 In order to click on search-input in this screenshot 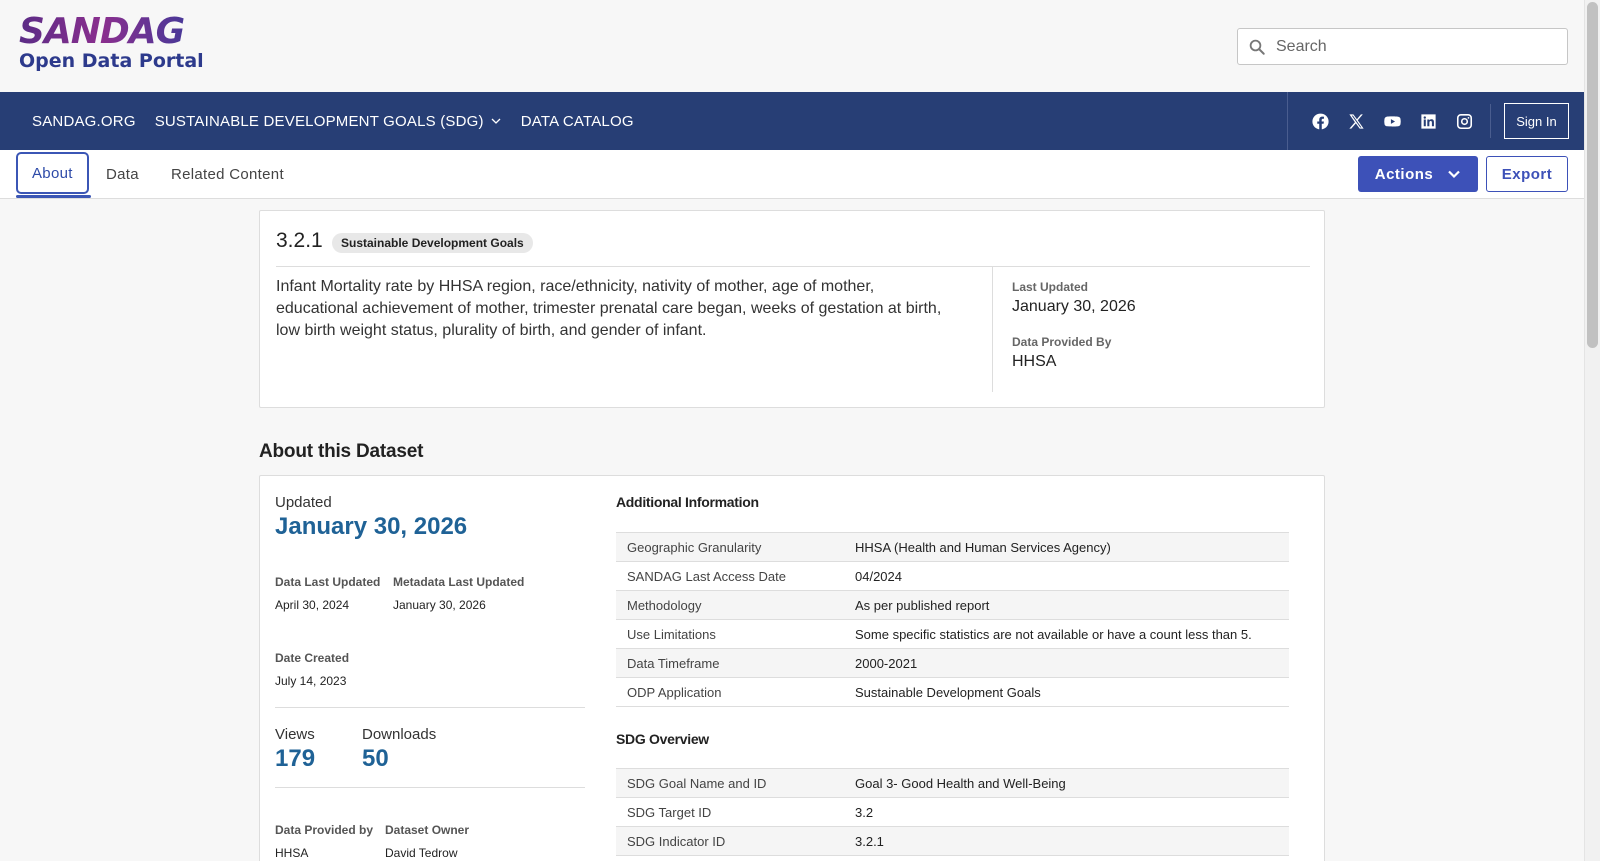, I will do `click(1411, 46)`.